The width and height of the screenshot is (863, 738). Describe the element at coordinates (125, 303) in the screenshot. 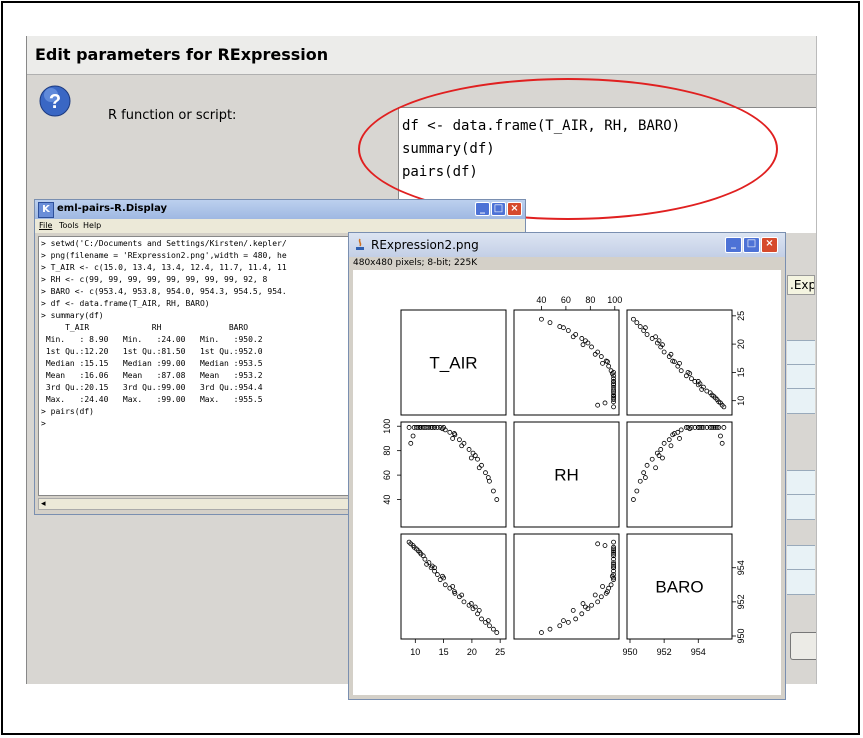

I see `console-line: > df <- data.frame(T_AIR, RH, BARO)` at that location.